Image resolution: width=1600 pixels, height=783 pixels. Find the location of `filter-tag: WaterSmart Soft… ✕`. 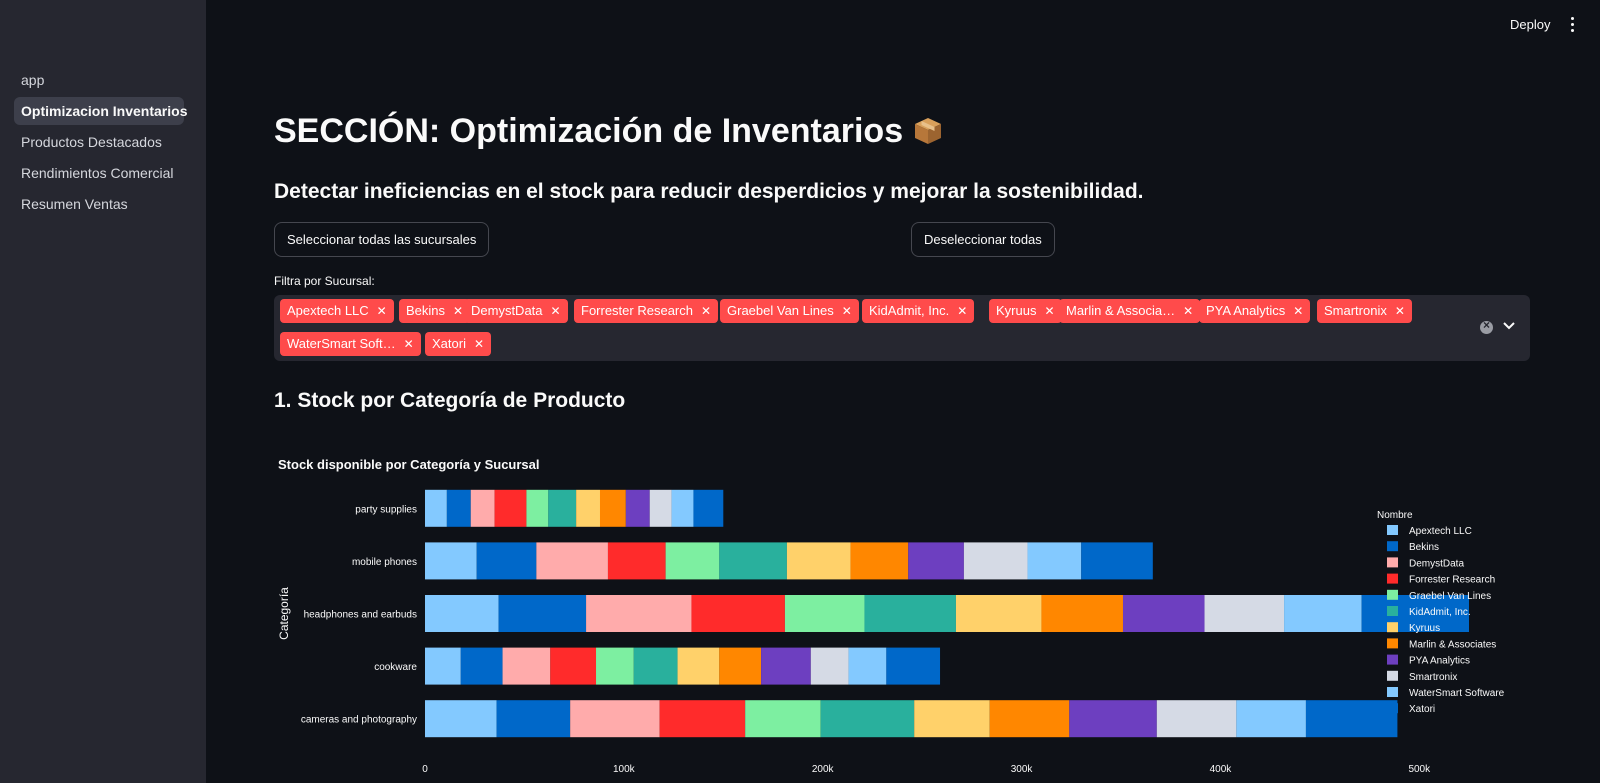

filter-tag: WaterSmart Soft… ✕ is located at coordinates (350, 344).